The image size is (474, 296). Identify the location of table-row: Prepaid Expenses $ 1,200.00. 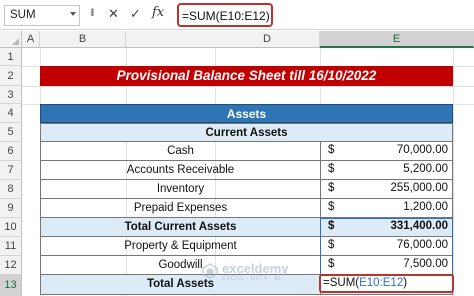
(246, 208).